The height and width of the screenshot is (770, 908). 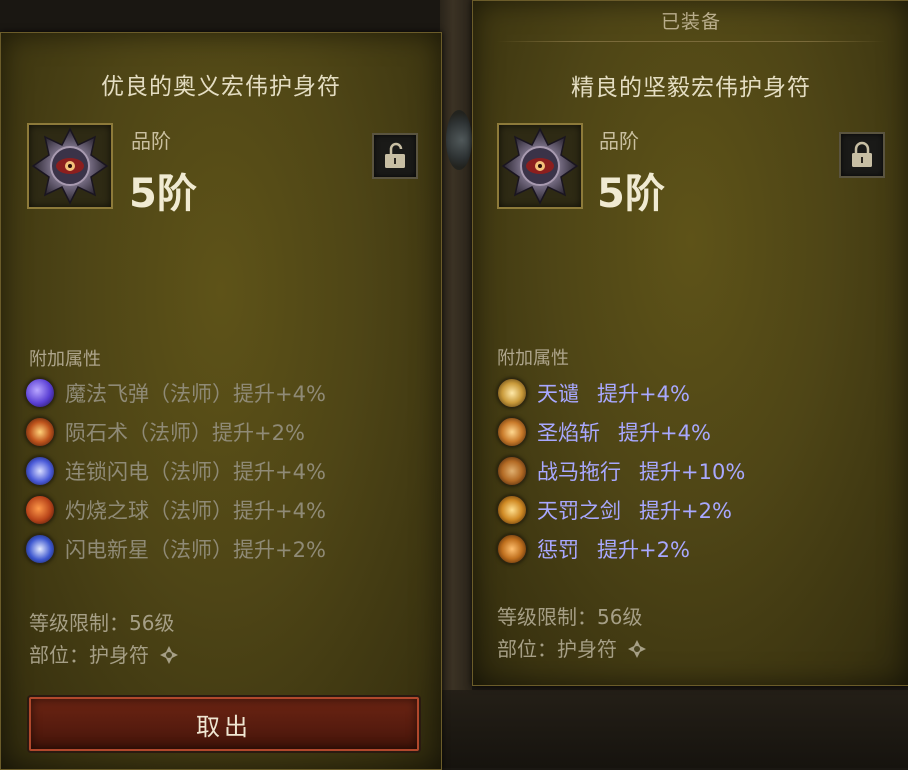 I want to click on affix-name: 圣焰斩, so click(x=568, y=432).